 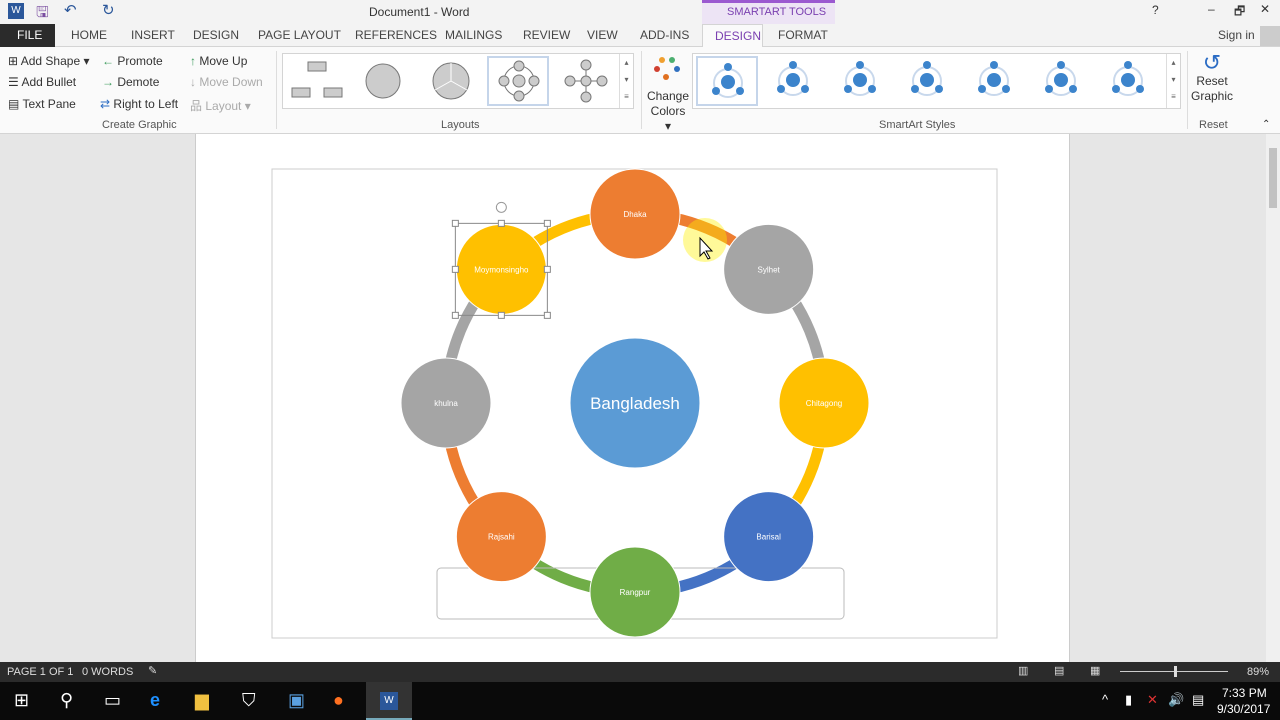 I want to click on page-count: PAGE 1 OF 1, so click(x=40, y=672).